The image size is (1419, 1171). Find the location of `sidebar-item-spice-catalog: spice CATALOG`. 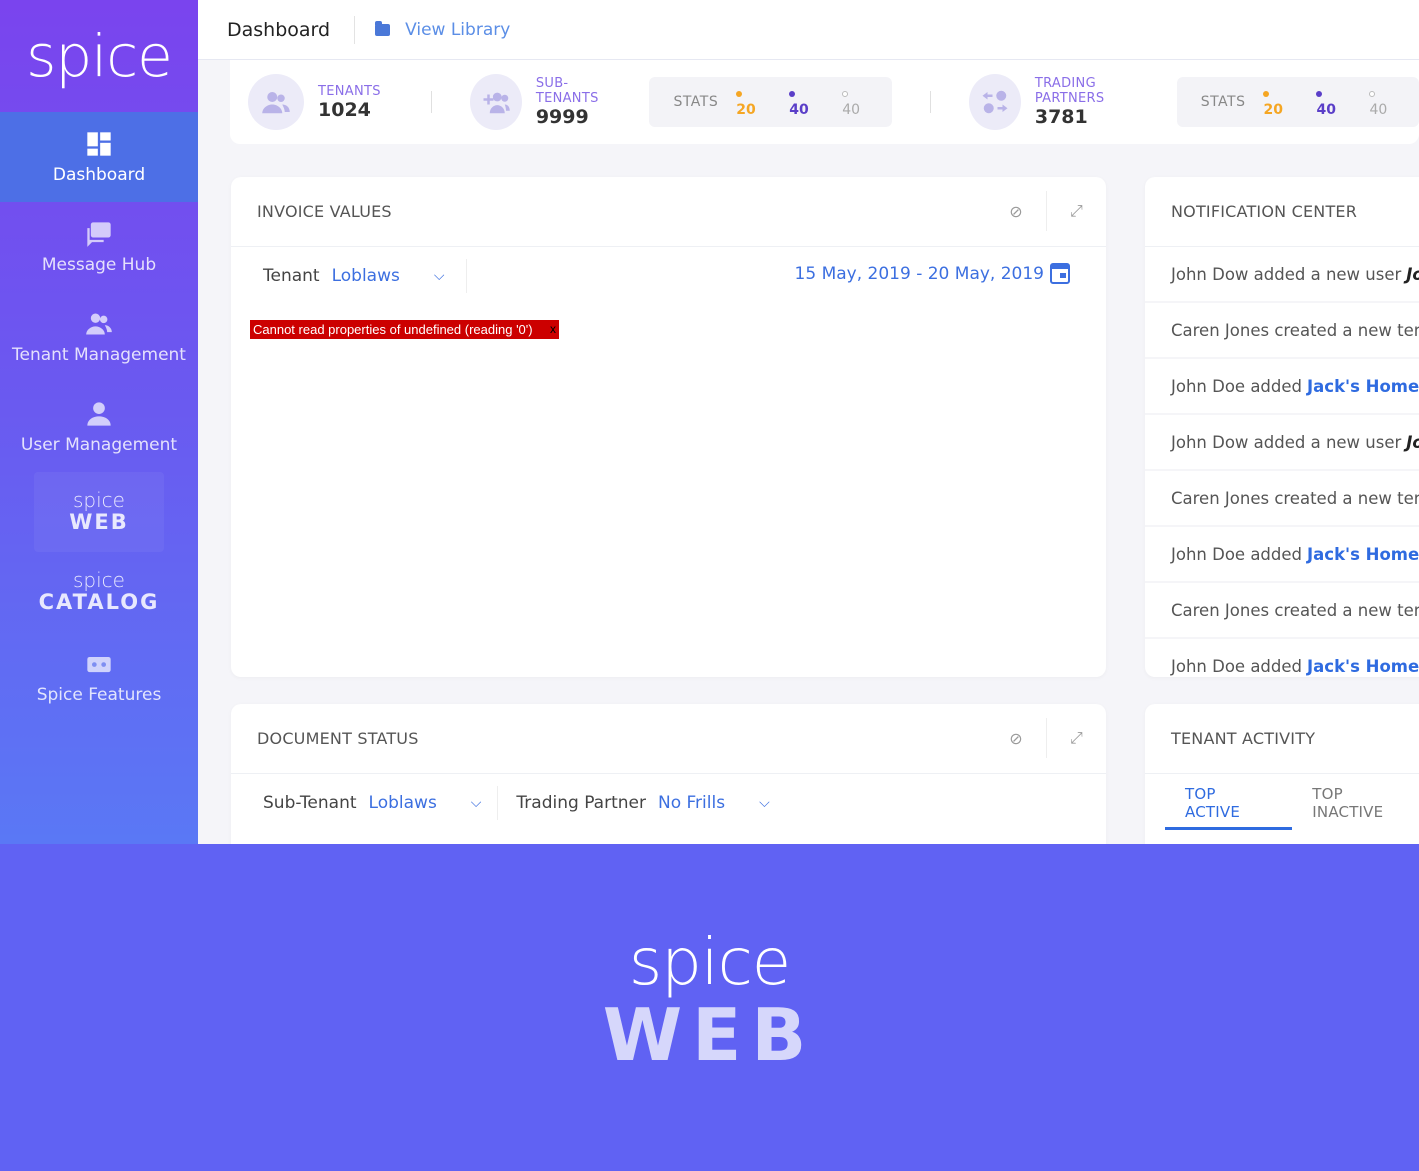

sidebar-item-spice-catalog: spice CATALOG is located at coordinates (99, 592).